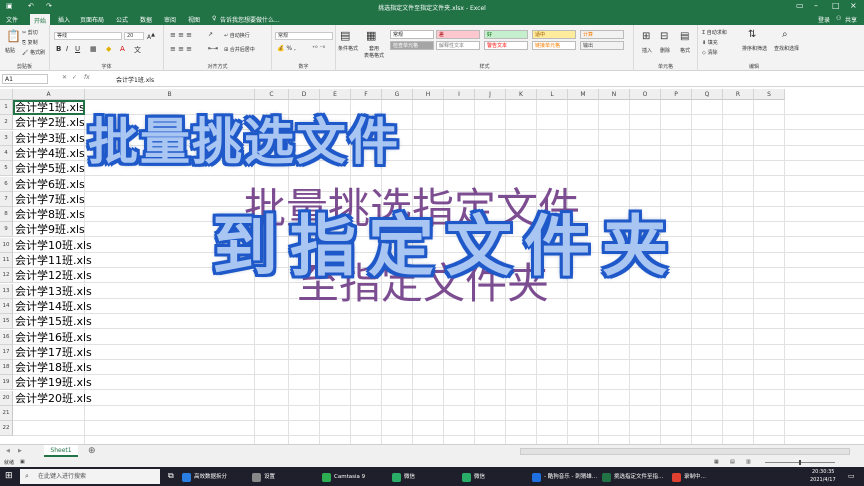  What do you see at coordinates (769, 94) in the screenshot?
I see `column-header-s: S` at bounding box center [769, 94].